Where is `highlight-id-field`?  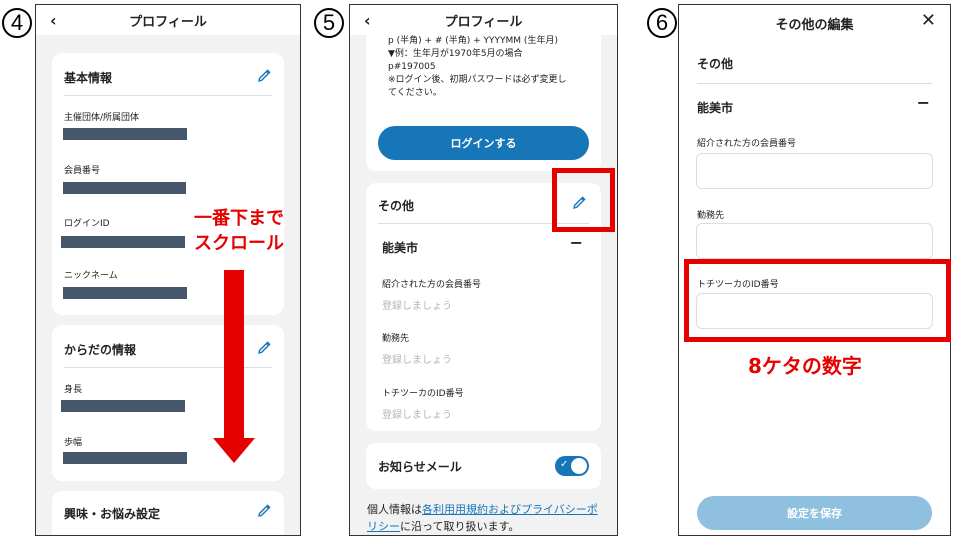
highlight-id-field is located at coordinates (817, 300).